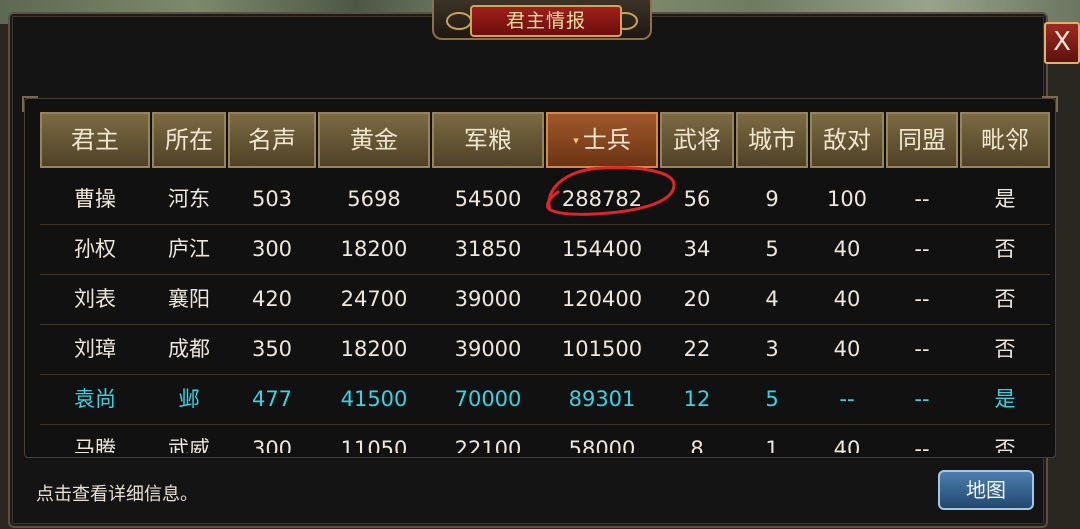 This screenshot has width=1080, height=529. I want to click on col-header-gold: 黄金, so click(374, 140).